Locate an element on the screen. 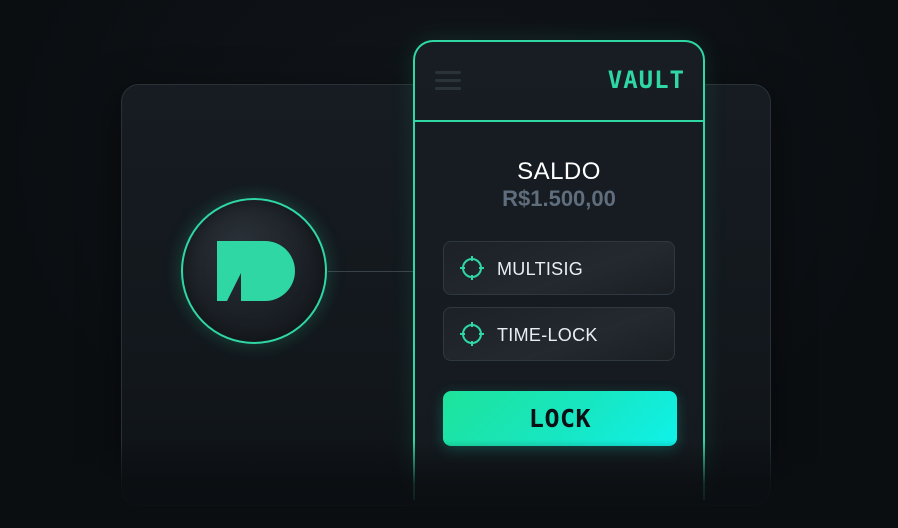 The height and width of the screenshot is (528, 898). hamburger-menu-icon is located at coordinates (448, 81).